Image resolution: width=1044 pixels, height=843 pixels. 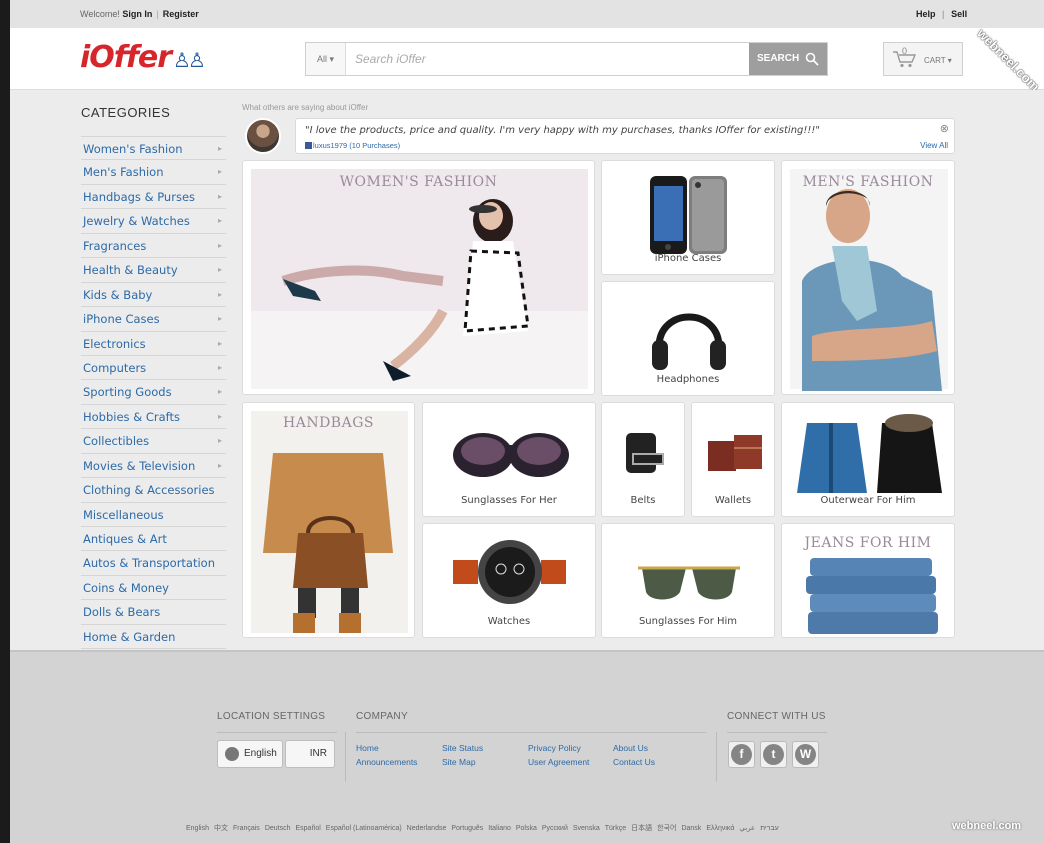 I want to click on category-item: Fragrances ▸, so click(x=153, y=246).